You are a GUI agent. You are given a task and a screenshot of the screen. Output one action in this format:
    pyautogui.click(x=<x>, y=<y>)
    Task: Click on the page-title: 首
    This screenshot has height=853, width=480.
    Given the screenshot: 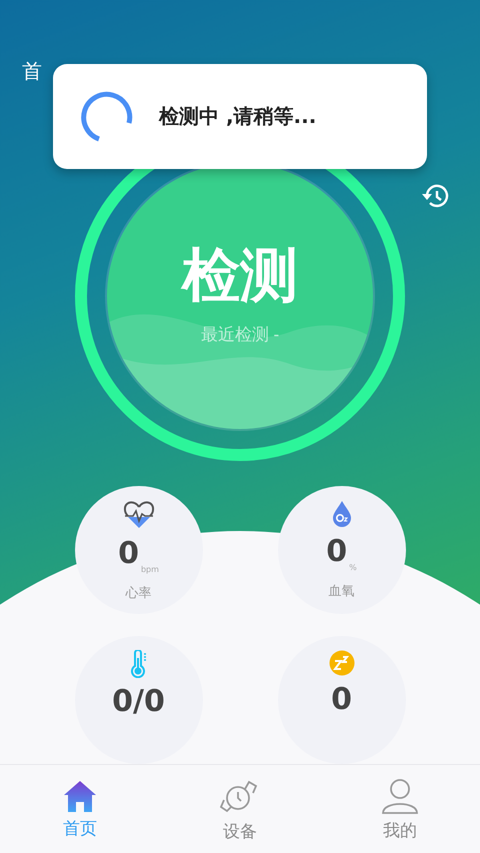 What is the action you would take?
    pyautogui.click(x=32, y=71)
    